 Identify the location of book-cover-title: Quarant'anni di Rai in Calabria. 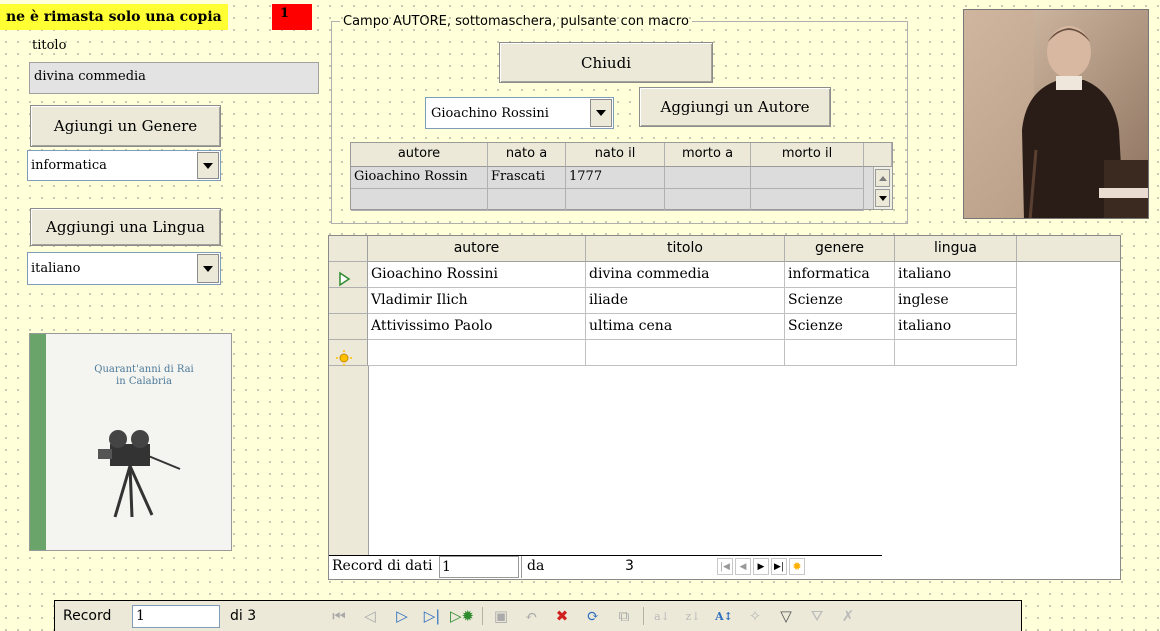
(144, 376).